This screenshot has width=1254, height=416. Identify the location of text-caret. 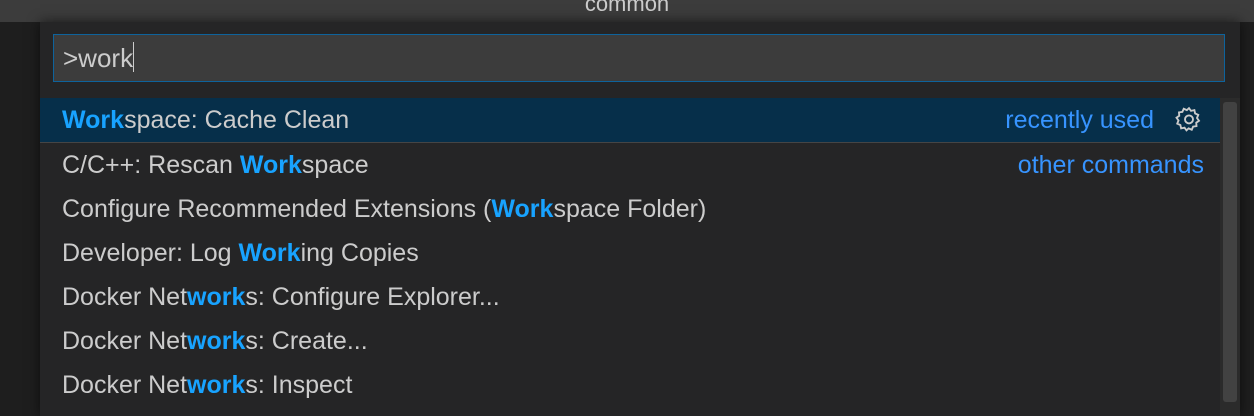
(134, 57).